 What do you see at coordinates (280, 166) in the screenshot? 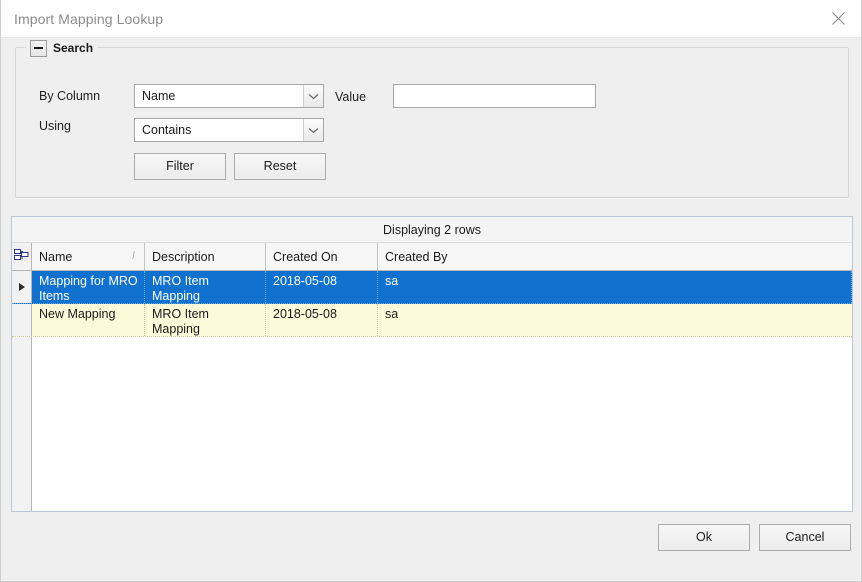
I see `reset-button: Reset` at bounding box center [280, 166].